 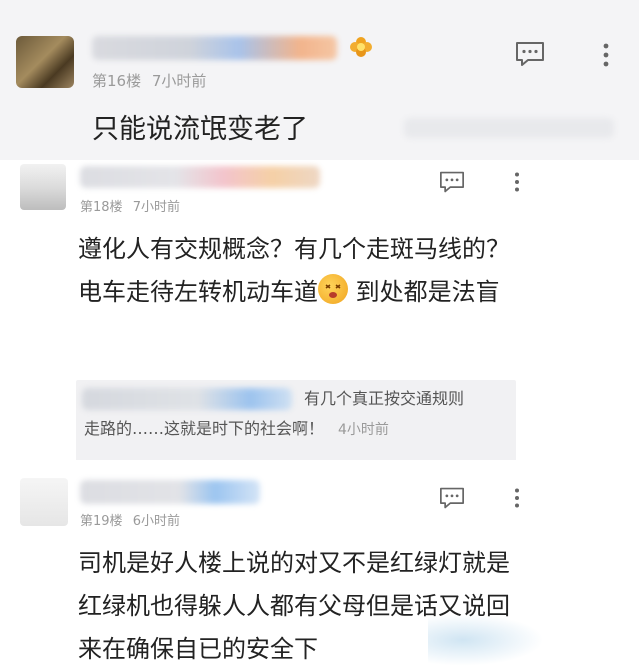 What do you see at coordinates (149, 80) in the screenshot?
I see `comment-meta: 第16楼 7小时前` at bounding box center [149, 80].